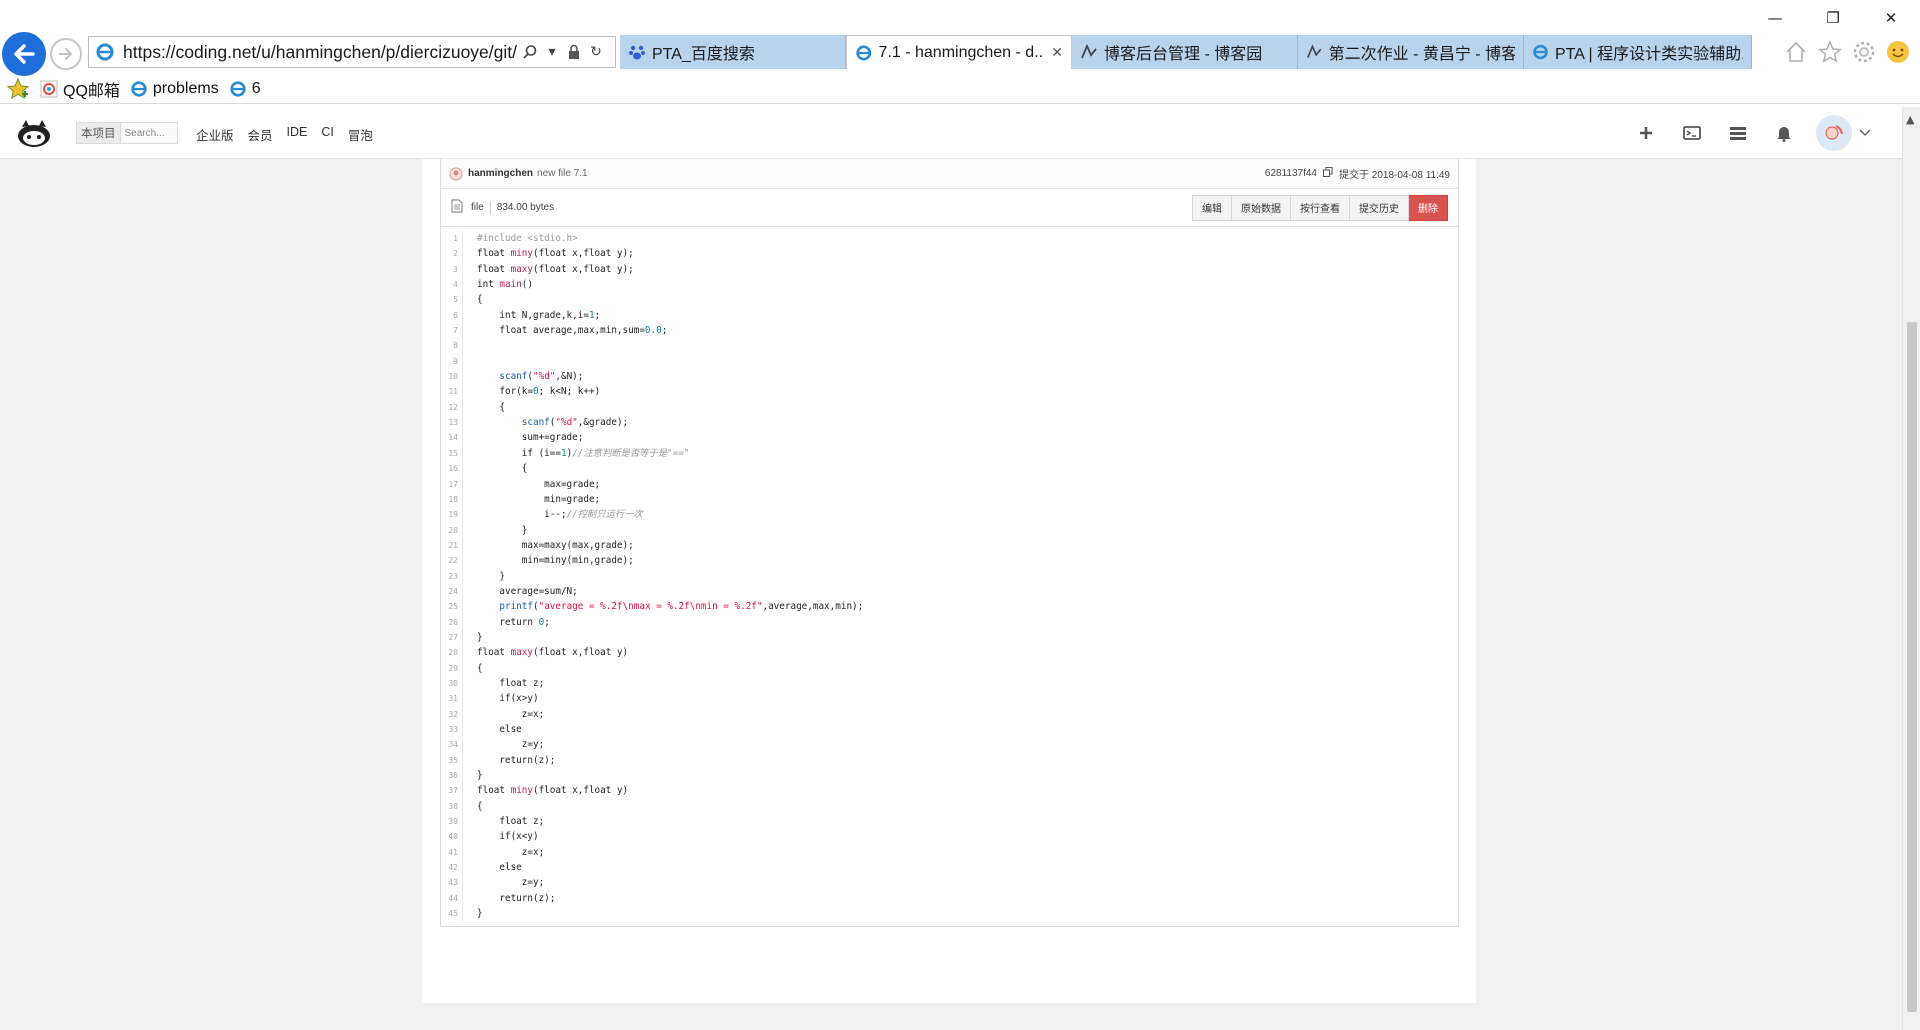  Describe the element at coordinates (1428, 207) in the screenshot. I see `delete-button: 删除` at that location.